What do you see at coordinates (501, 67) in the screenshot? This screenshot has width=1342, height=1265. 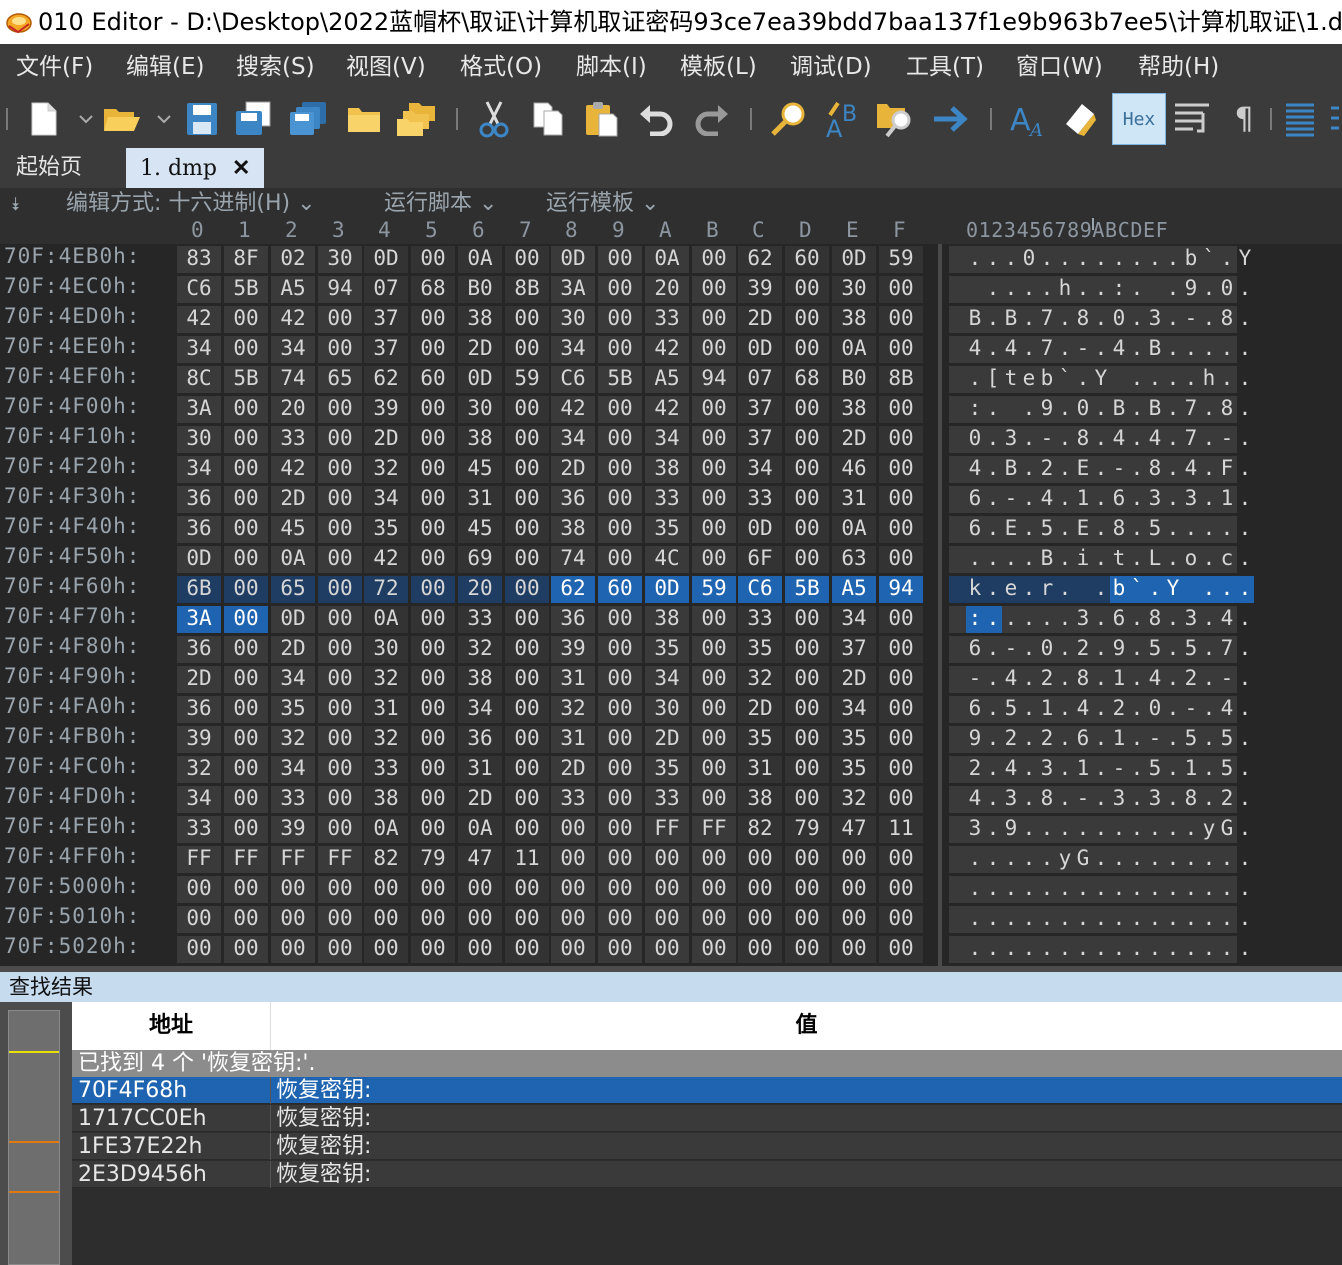 I see `menu-format: 格式(O)` at bounding box center [501, 67].